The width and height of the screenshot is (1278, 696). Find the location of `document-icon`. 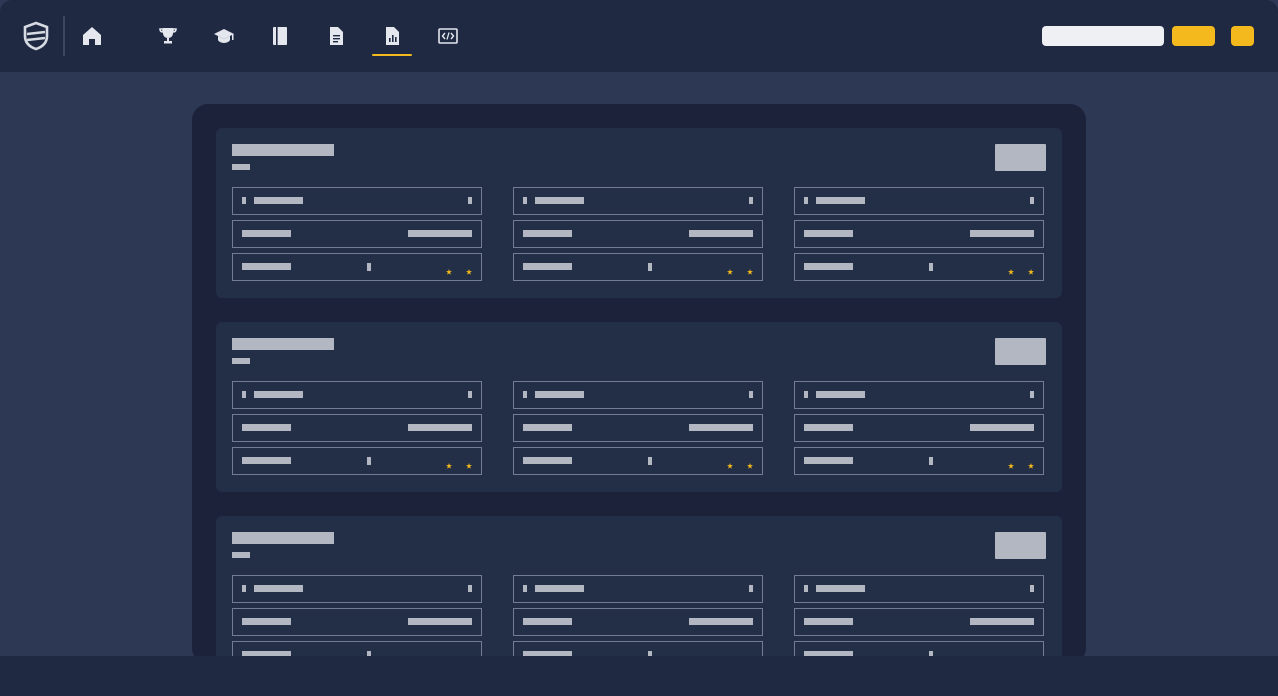

document-icon is located at coordinates (336, 36).